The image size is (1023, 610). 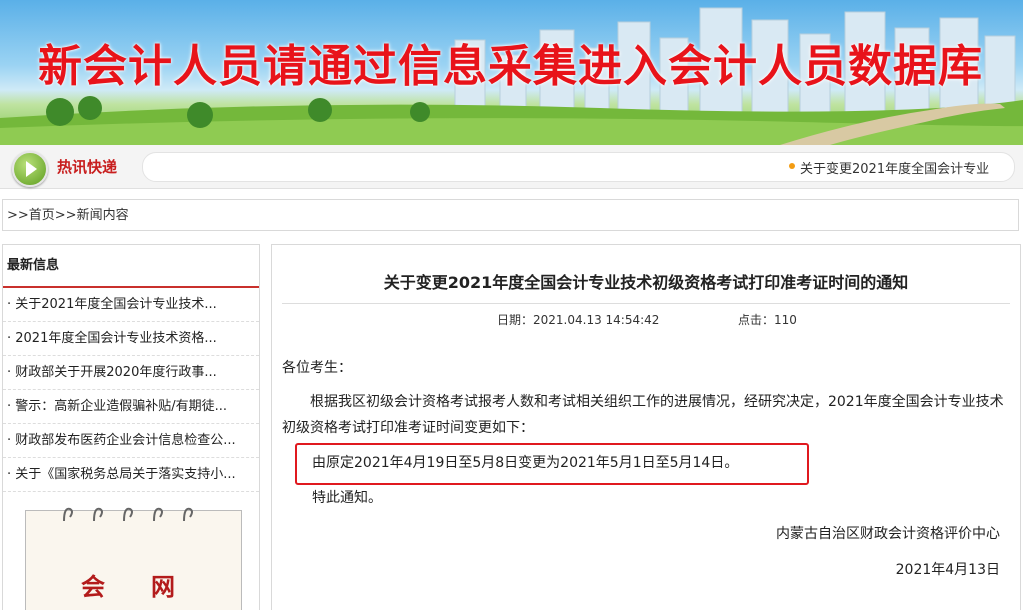 I want to click on article-title: 关于变更2021年度全国会计专业技术初级资格考试打印准考证时间的通知, so click(x=646, y=282).